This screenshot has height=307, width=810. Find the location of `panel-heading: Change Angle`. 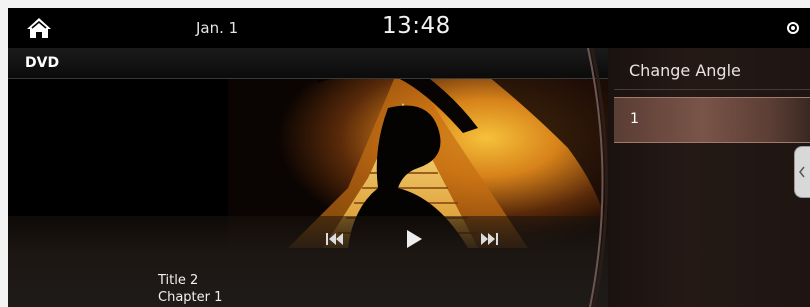

panel-heading: Change Angle is located at coordinates (685, 70).